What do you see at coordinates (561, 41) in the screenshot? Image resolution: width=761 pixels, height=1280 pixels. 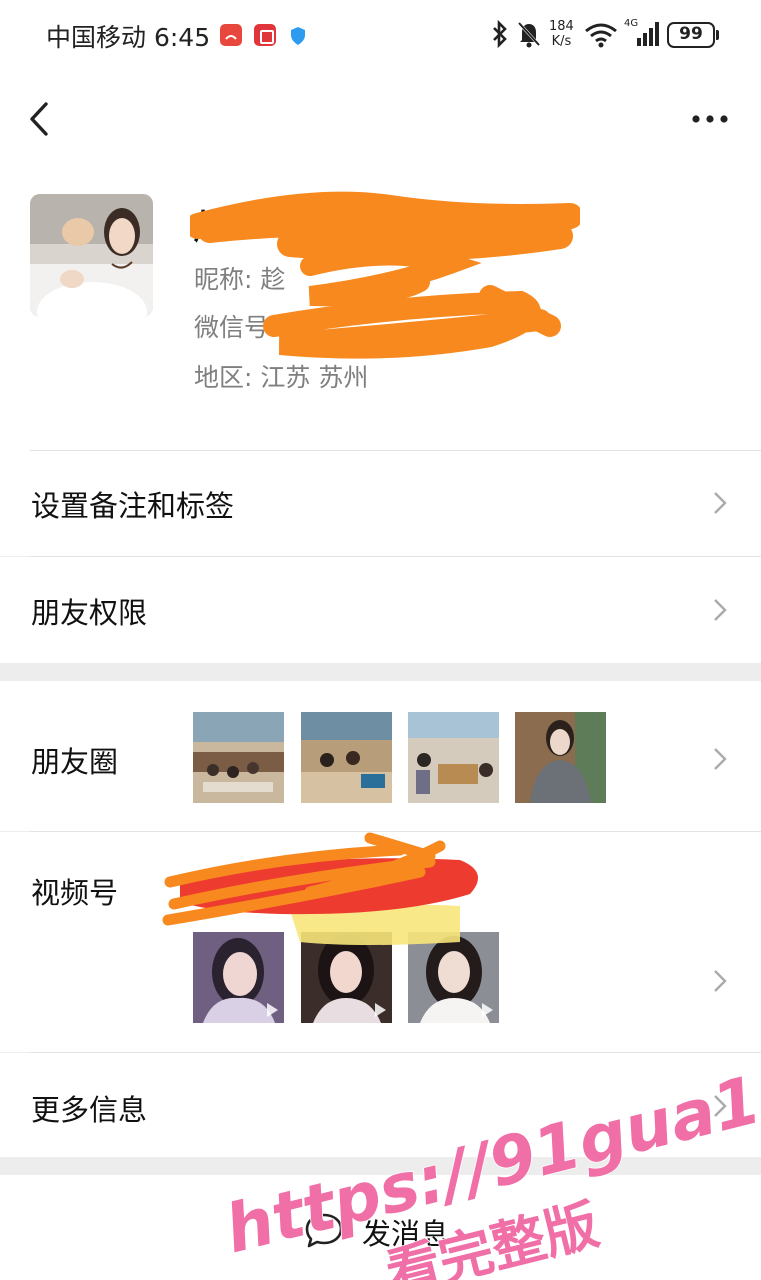 I see `net-speed-unit: K/s` at bounding box center [561, 41].